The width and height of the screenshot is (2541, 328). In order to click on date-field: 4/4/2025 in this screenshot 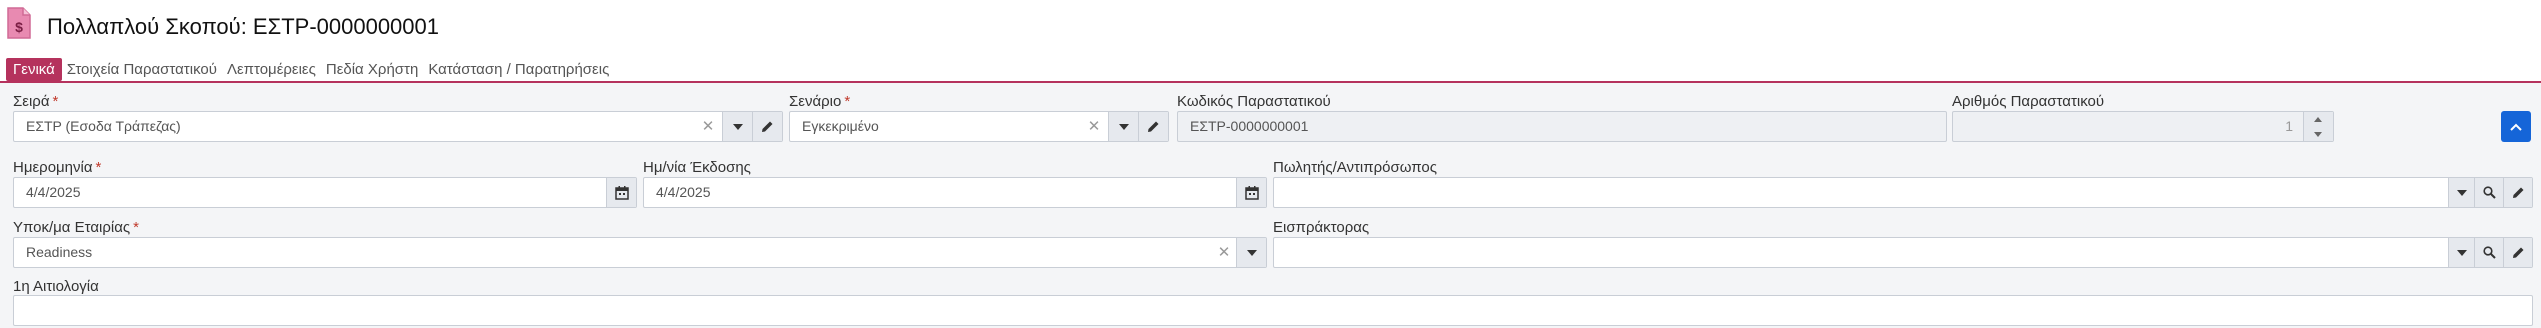, I will do `click(325, 192)`.